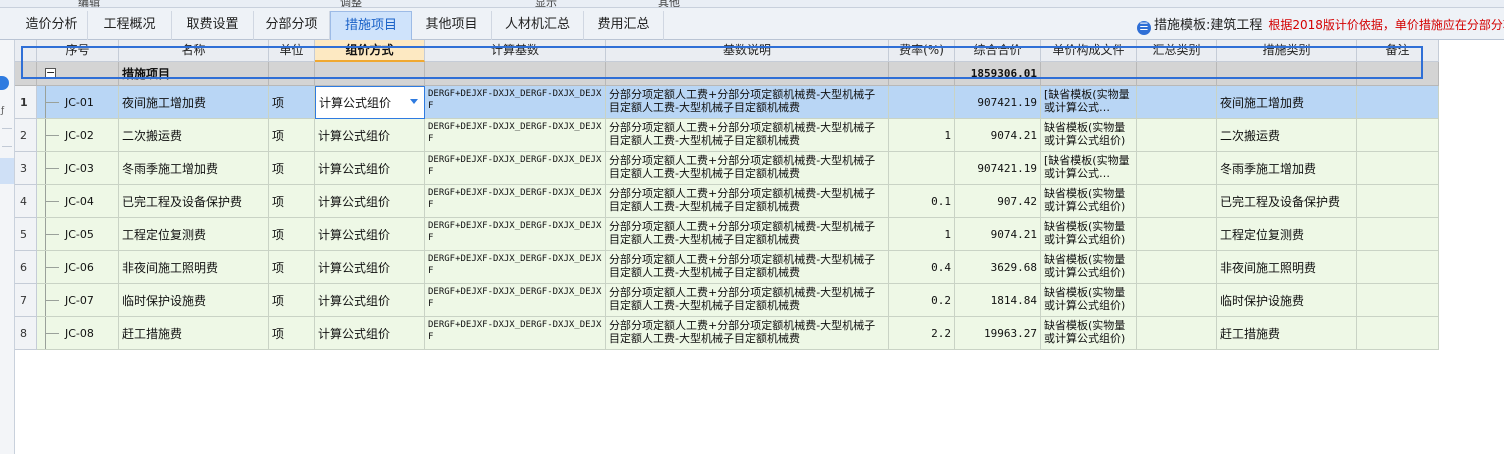  What do you see at coordinates (1287, 300) in the screenshot?
I see `row-category: 临时保护设施费` at bounding box center [1287, 300].